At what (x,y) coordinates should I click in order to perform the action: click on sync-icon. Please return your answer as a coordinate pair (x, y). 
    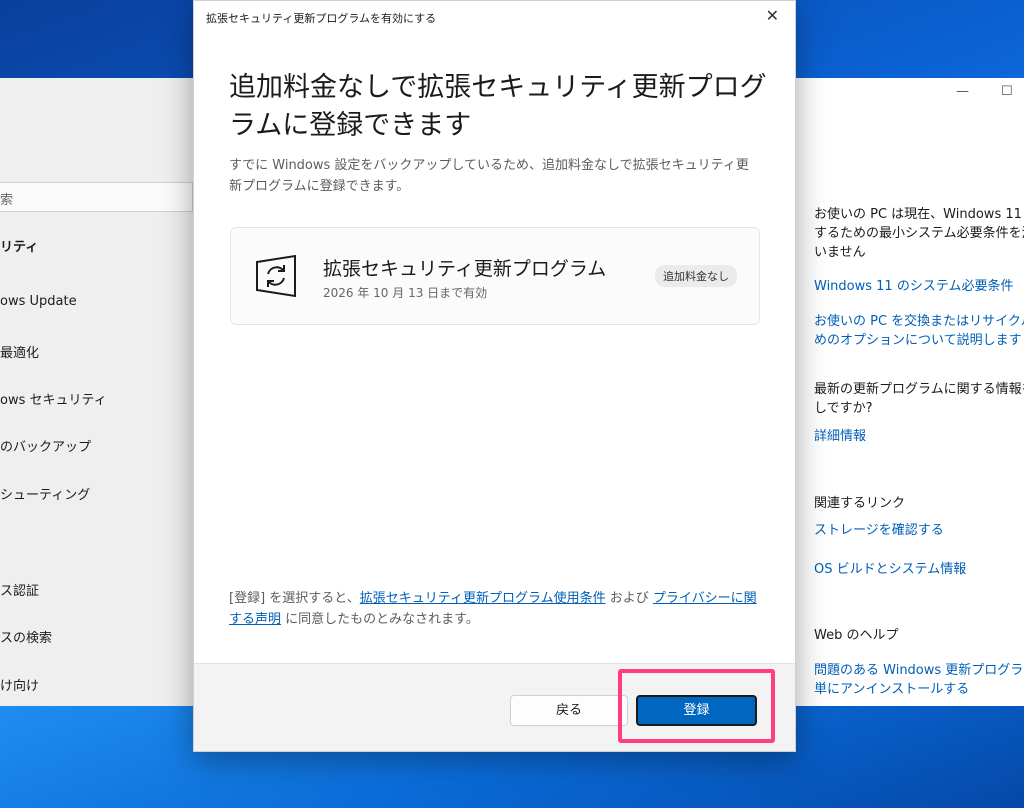
    Looking at the image, I should click on (276, 276).